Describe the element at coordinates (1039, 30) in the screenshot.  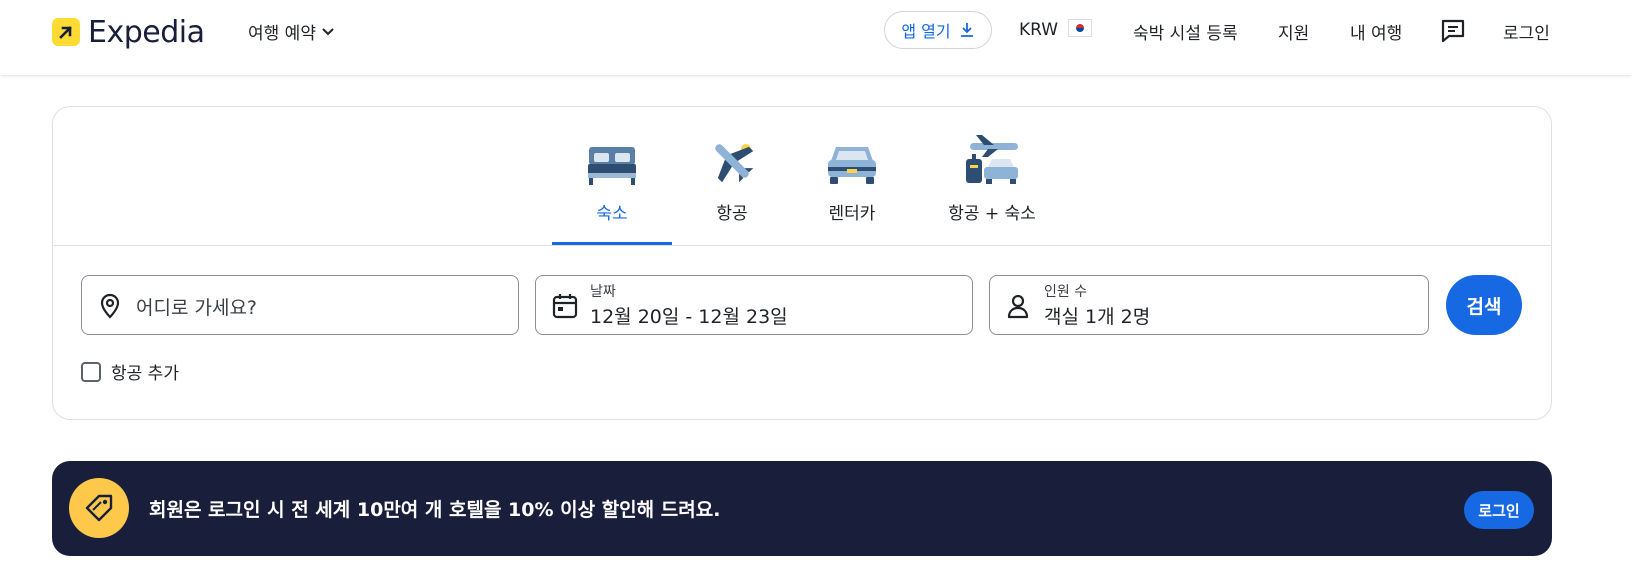
I see `currency-label: KRW` at that location.